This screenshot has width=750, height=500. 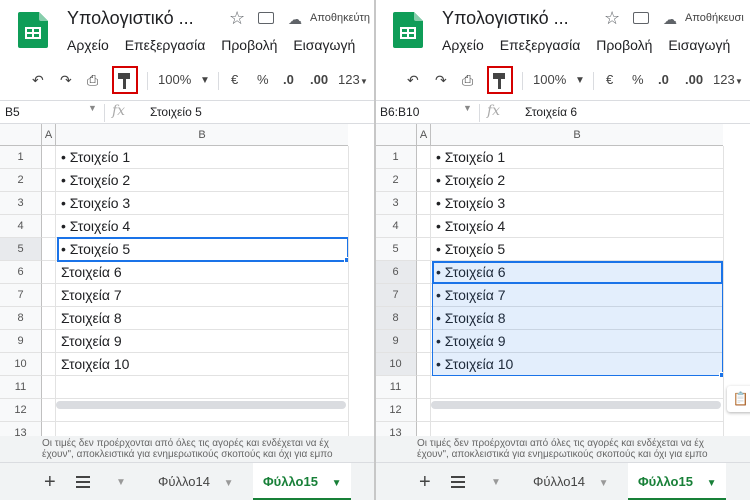 I want to click on cell-a4, so click(x=49, y=226).